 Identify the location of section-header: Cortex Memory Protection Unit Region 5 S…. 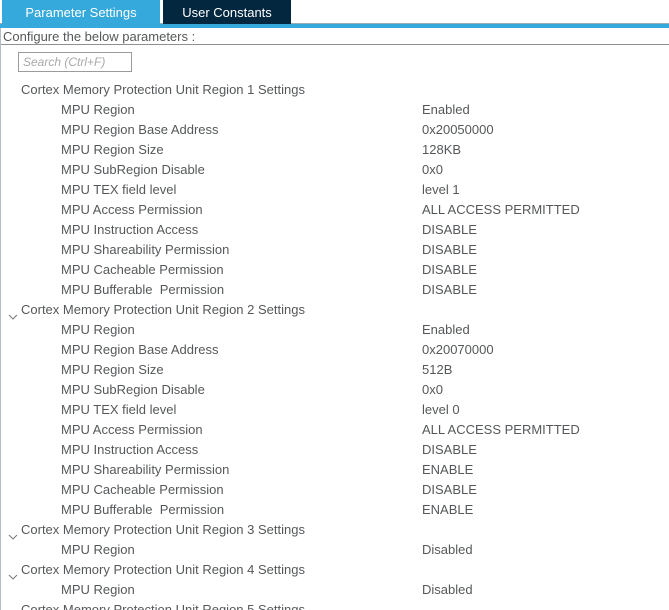
(335, 605).